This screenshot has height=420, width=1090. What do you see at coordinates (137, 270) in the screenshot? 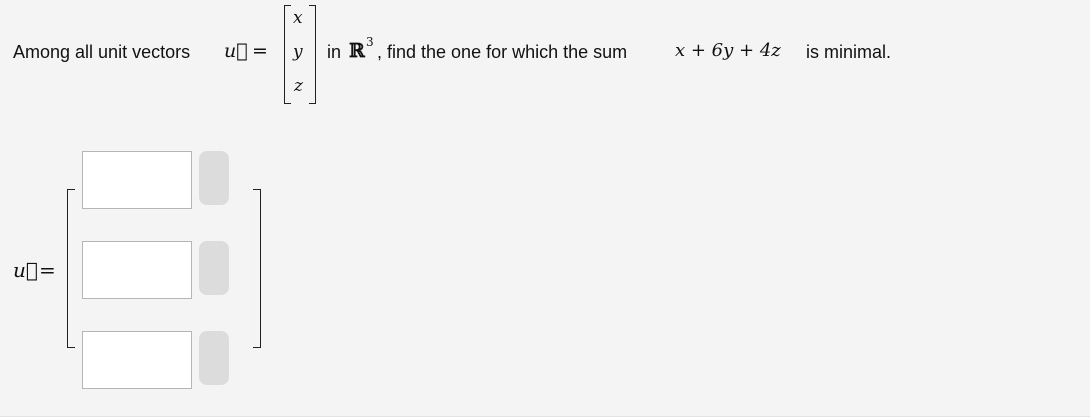
I see `answer-field-y` at bounding box center [137, 270].